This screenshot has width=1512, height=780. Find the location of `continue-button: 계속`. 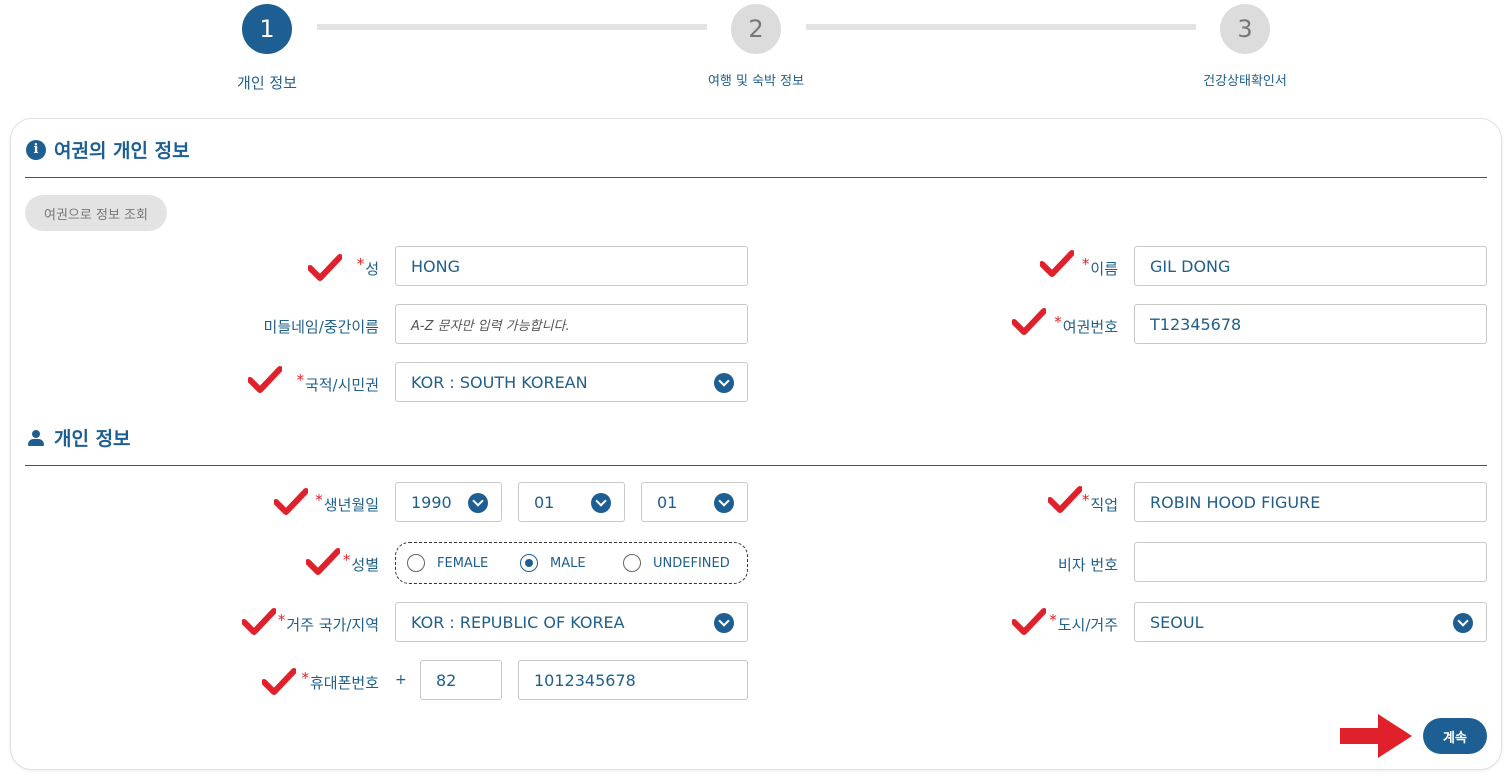

continue-button: 계속 is located at coordinates (1455, 736).